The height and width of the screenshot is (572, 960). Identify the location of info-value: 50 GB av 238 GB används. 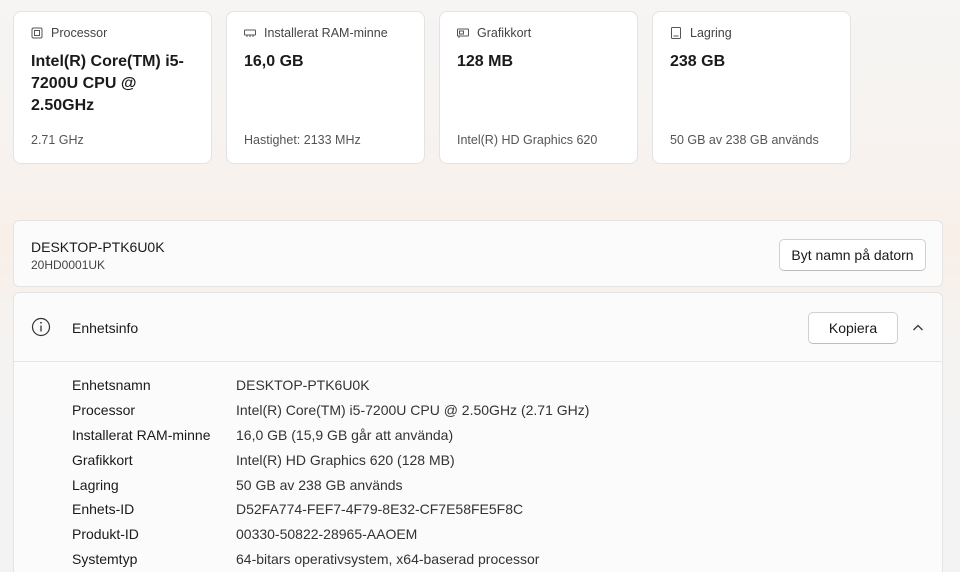
(319, 484).